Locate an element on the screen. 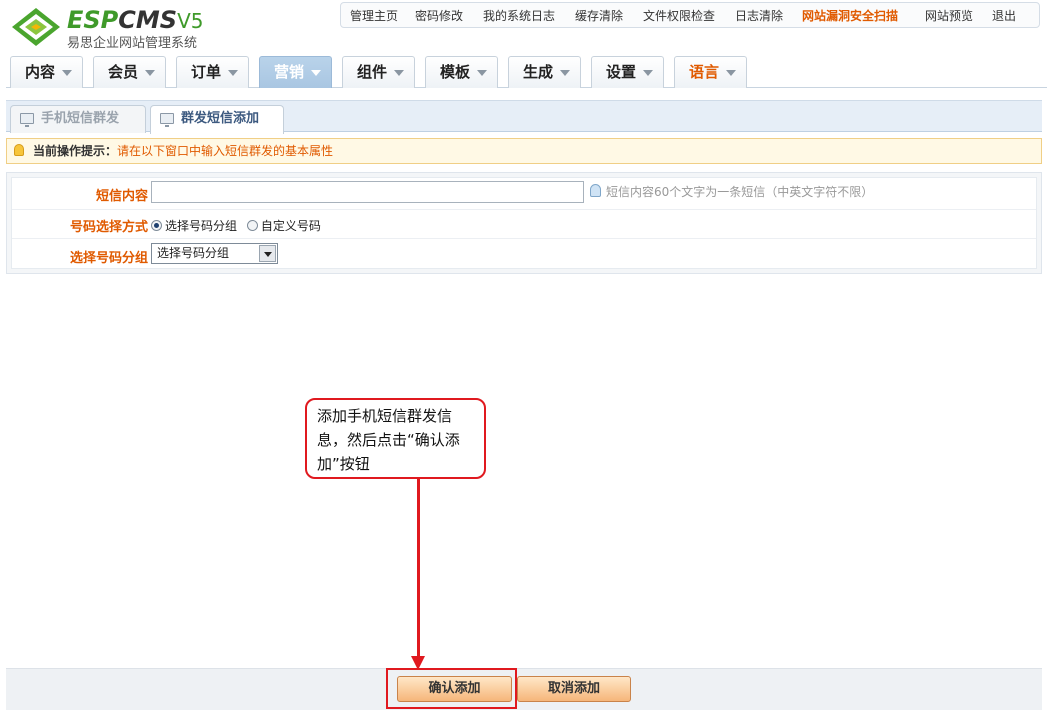  topbar-link-password: 密码修改 is located at coordinates (439, 15).